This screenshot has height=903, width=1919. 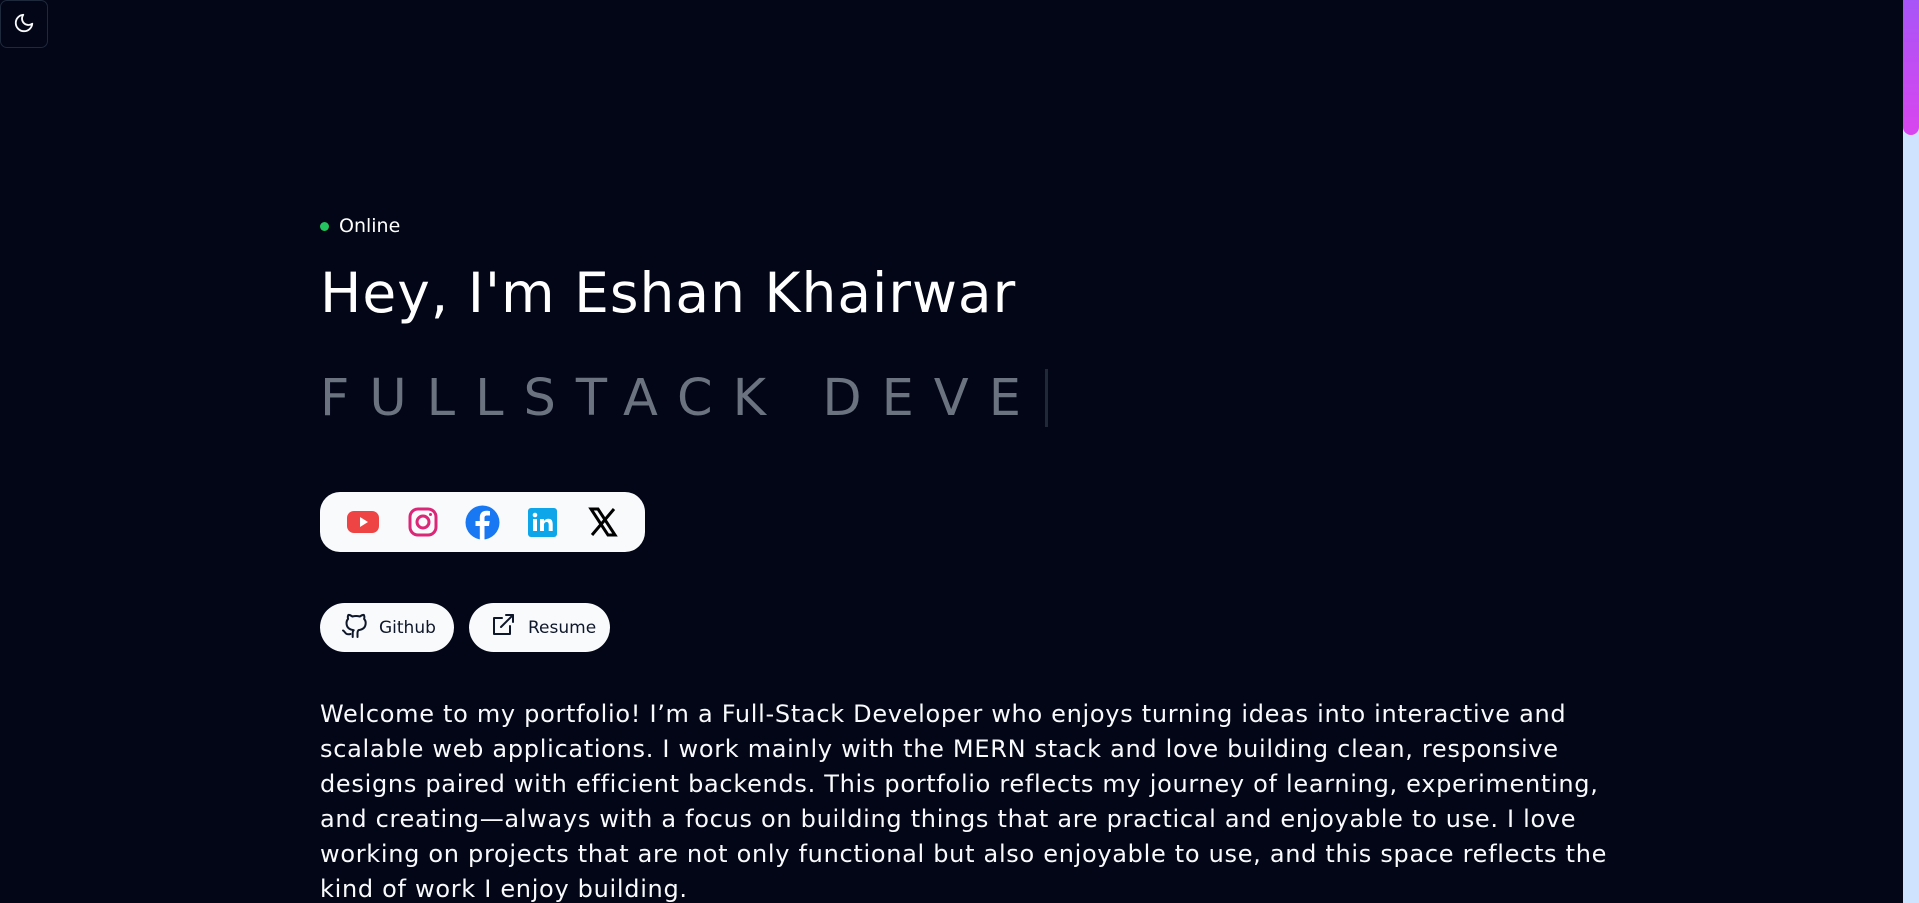 I want to click on youtube-icon, so click(x=362, y=522).